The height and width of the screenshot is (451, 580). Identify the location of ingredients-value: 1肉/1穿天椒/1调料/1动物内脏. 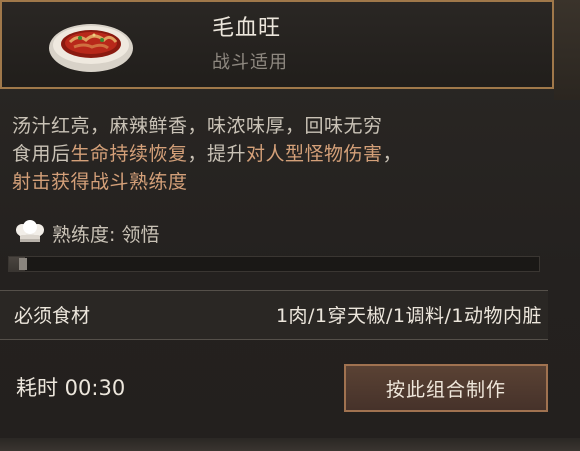
(408, 316).